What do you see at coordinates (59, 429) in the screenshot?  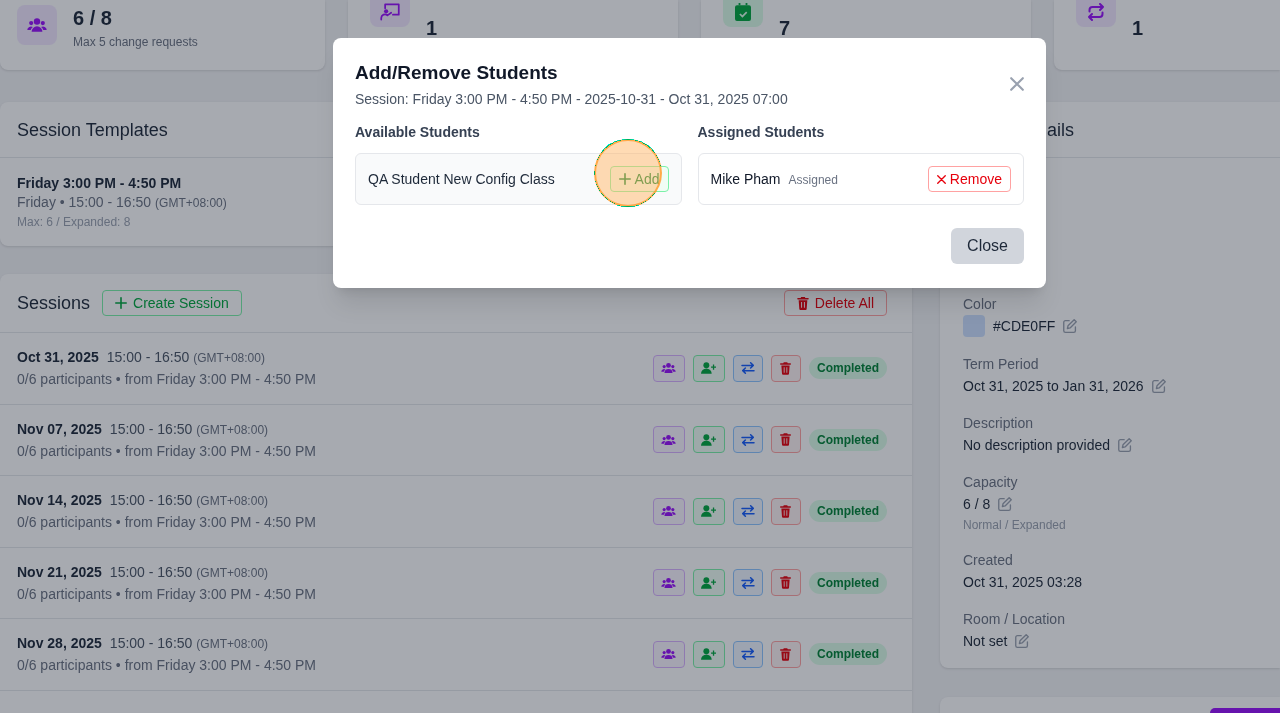 I see `session-date: Nov 07, 2025` at bounding box center [59, 429].